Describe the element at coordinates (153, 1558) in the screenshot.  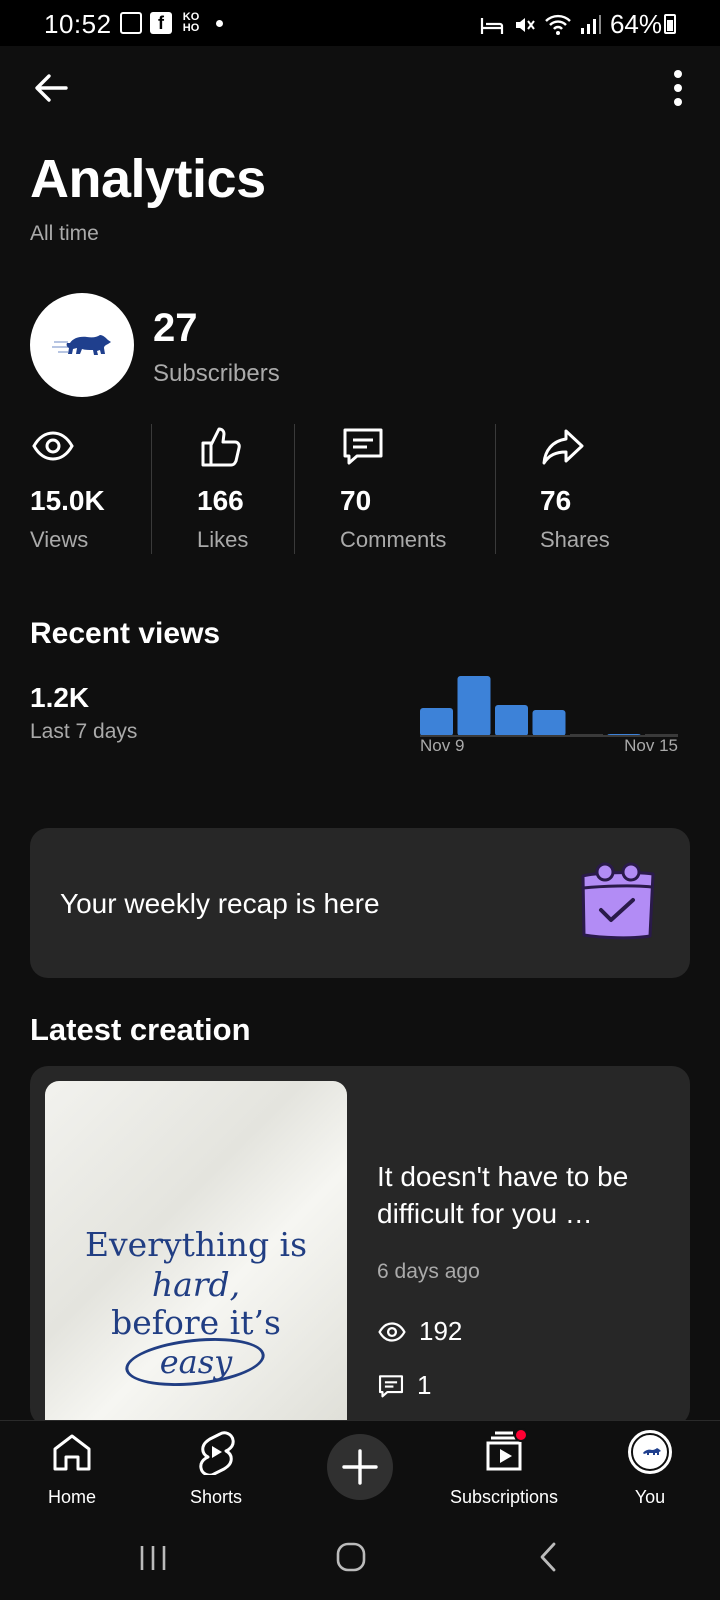
I see `recent-apps-icon` at that location.